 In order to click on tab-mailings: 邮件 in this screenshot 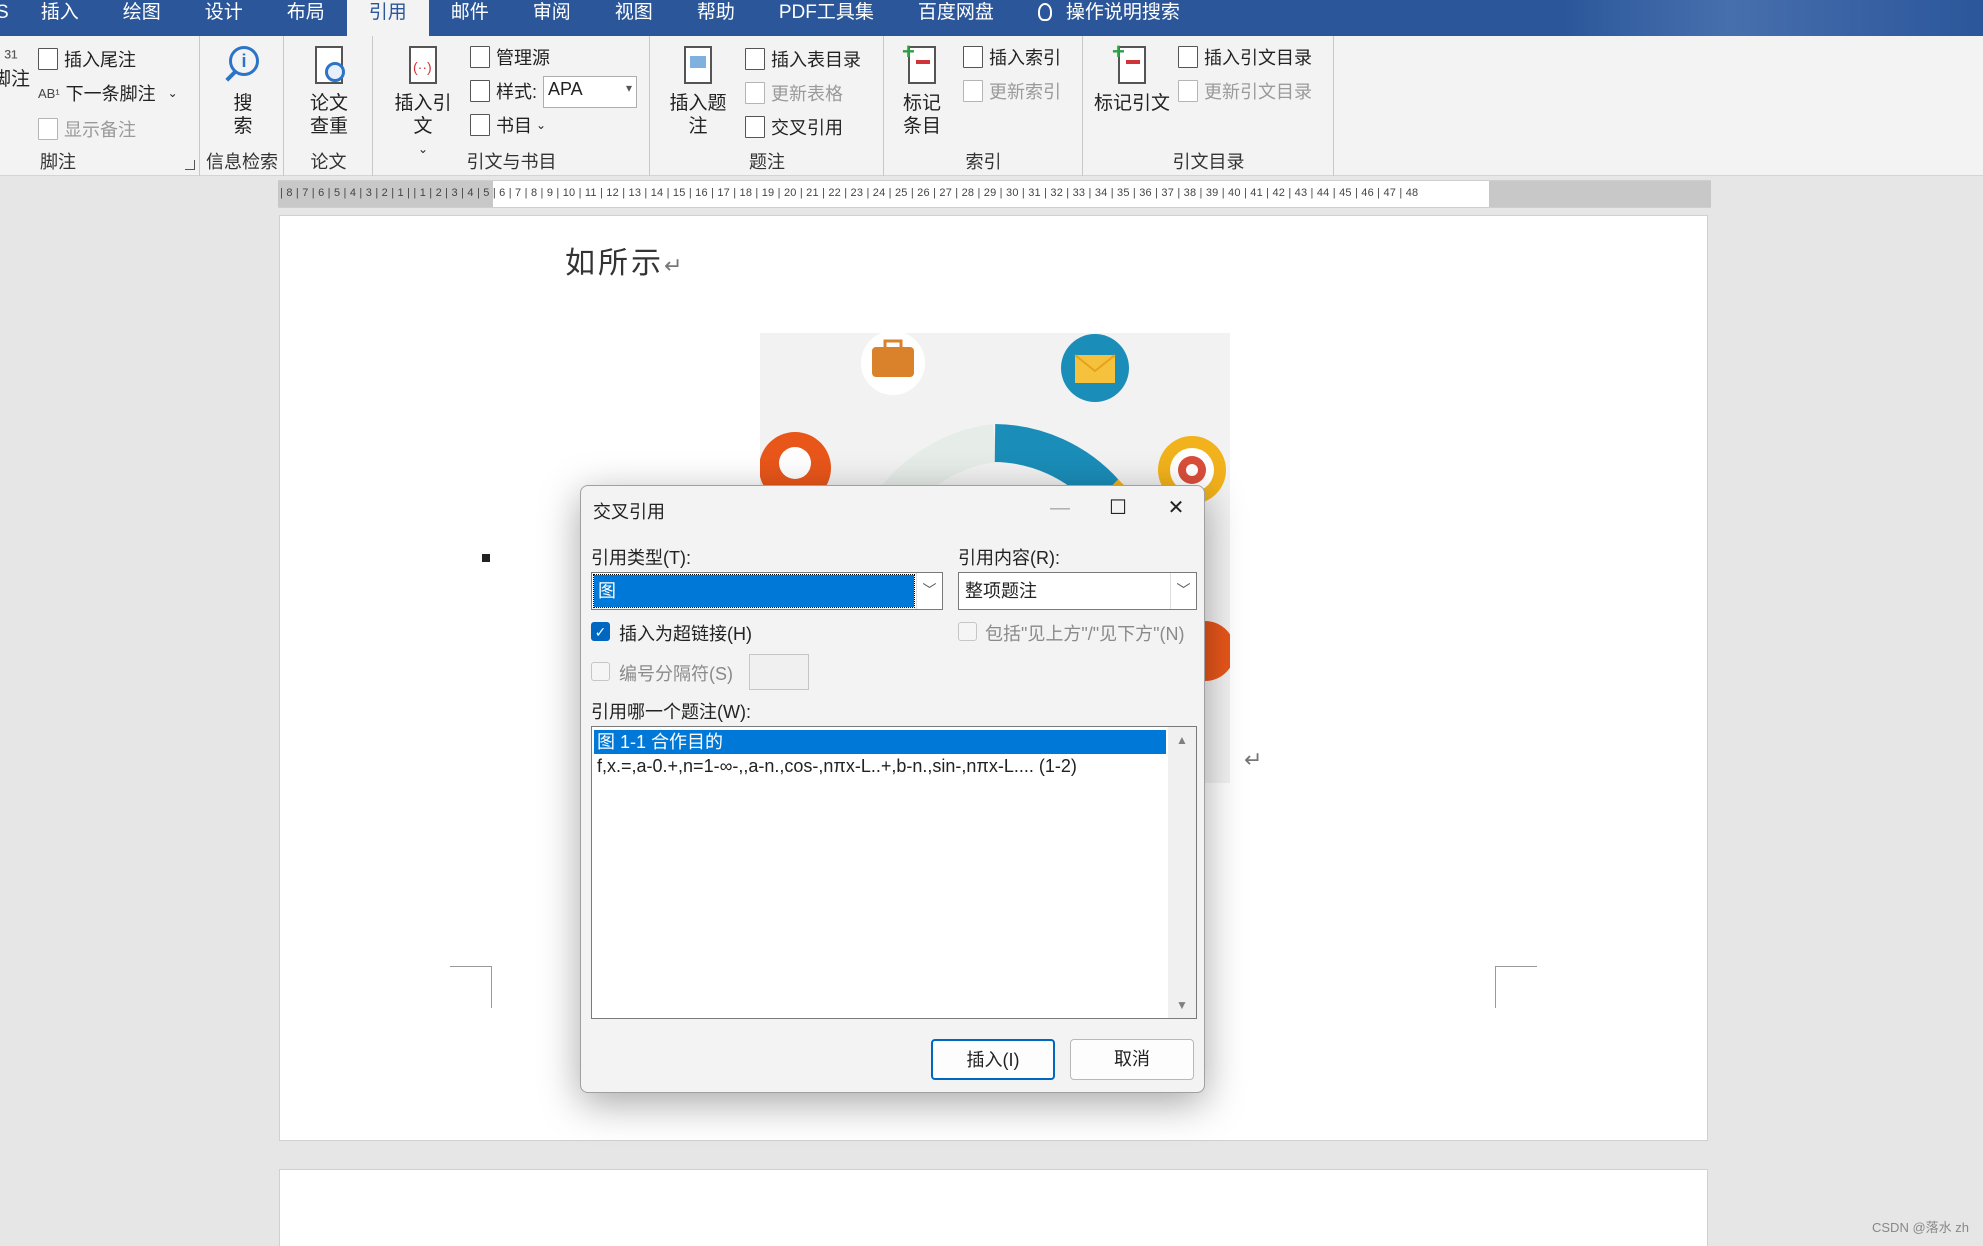, I will do `click(470, 18)`.